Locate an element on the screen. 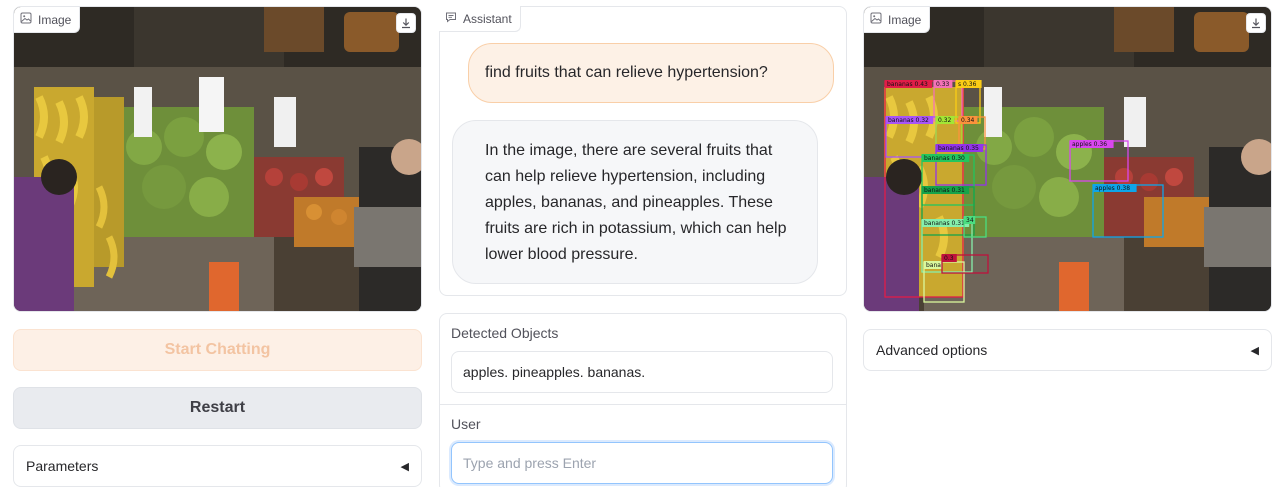 The width and height of the screenshot is (1280, 487). divider is located at coordinates (643, 404).